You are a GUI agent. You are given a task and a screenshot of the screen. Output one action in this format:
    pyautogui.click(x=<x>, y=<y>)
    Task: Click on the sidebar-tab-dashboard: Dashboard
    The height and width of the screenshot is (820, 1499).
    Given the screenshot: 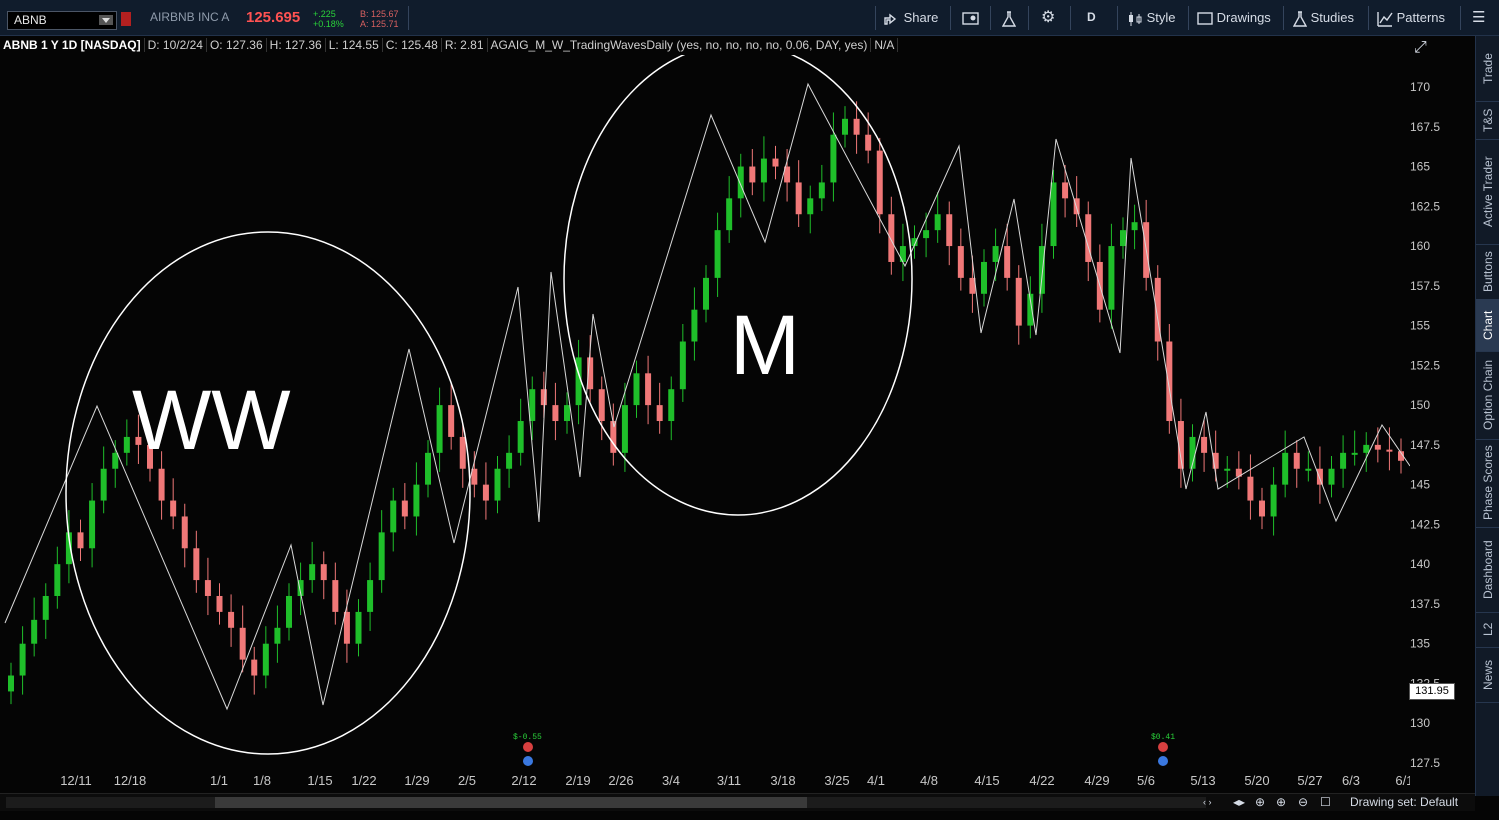 What is the action you would take?
    pyautogui.click(x=1487, y=570)
    